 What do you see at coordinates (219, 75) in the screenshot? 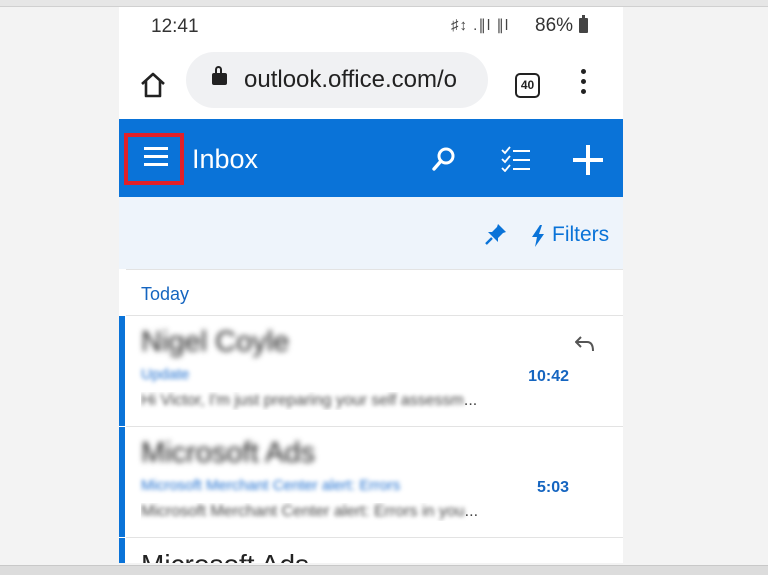
I see `lock-icon` at bounding box center [219, 75].